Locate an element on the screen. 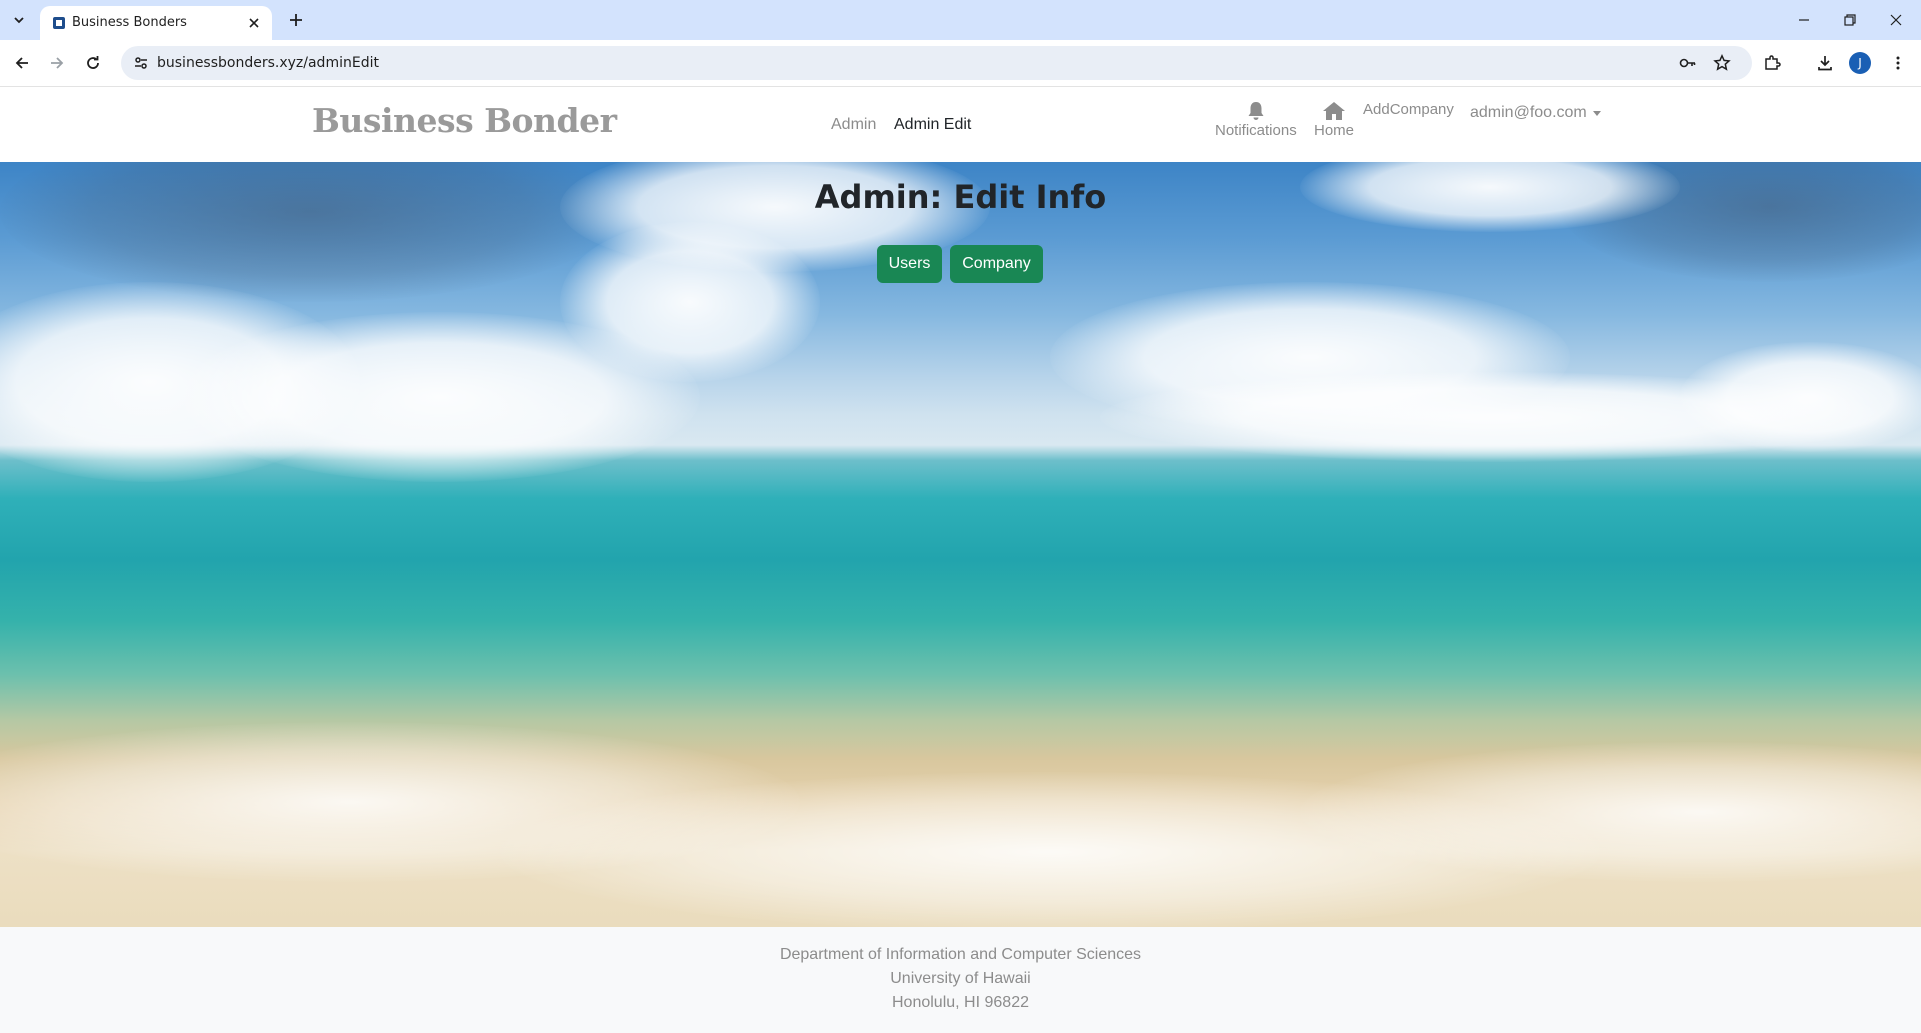  tune-icon is located at coordinates (141, 63).